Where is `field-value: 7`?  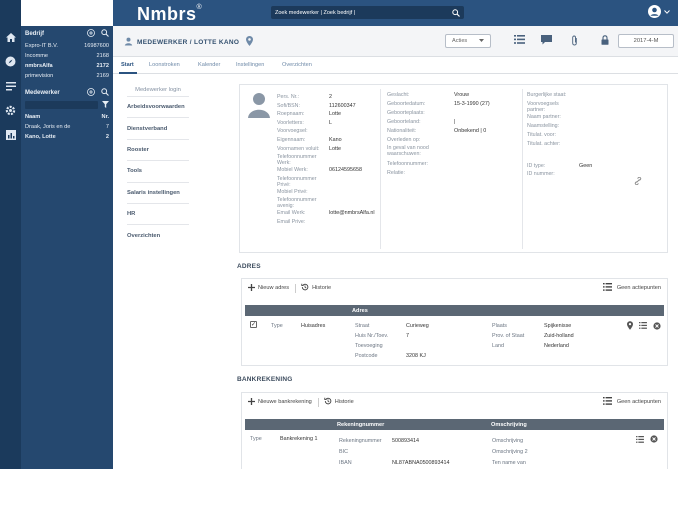 field-value: 7 is located at coordinates (407, 336).